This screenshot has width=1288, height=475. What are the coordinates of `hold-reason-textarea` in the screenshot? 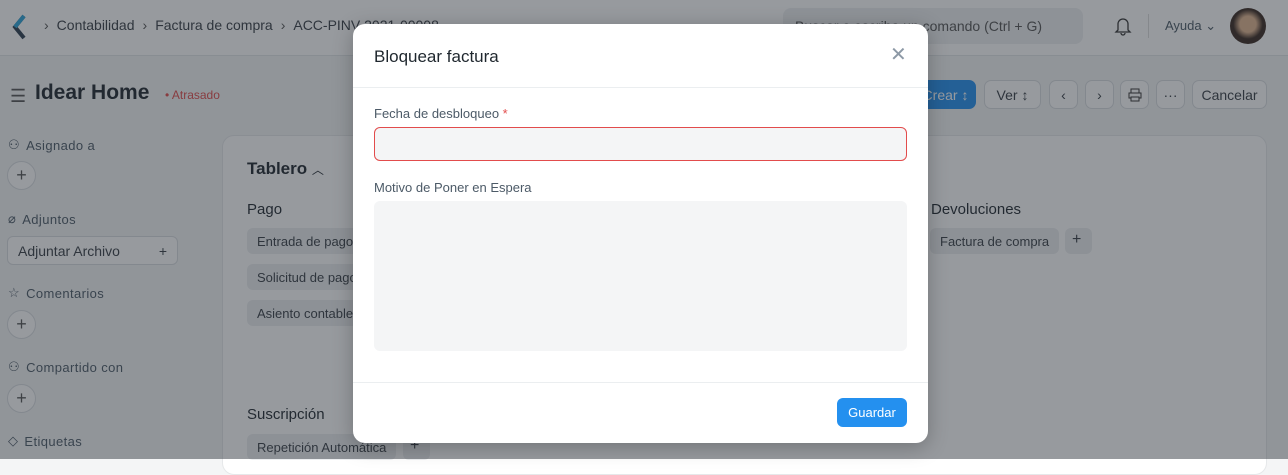 It's located at (640, 276).